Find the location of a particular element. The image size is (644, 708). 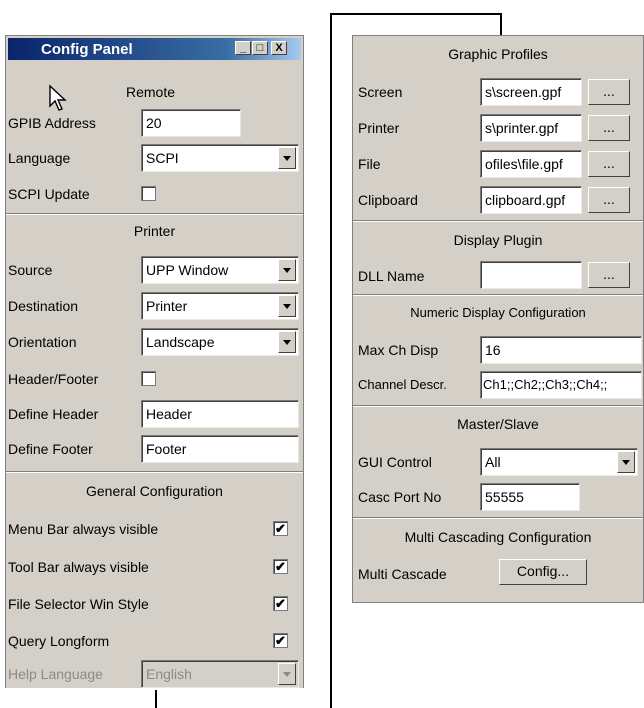

file-profile-label: File is located at coordinates (369, 164).